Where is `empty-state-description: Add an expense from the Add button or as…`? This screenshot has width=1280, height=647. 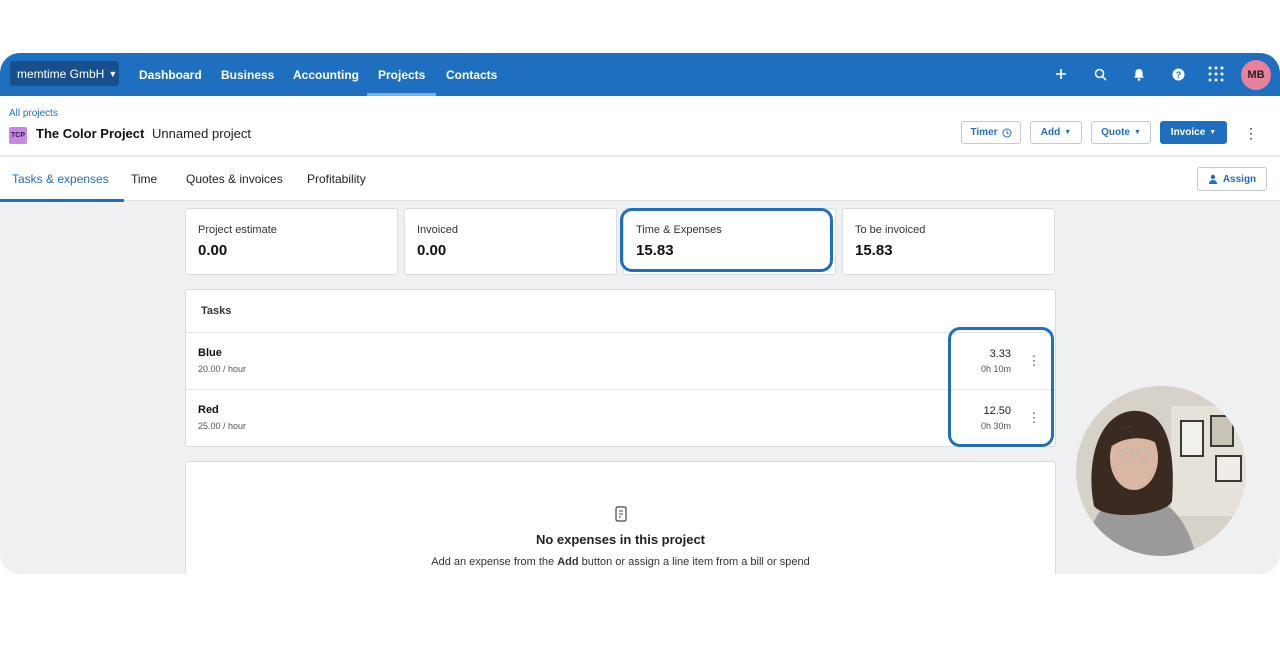 empty-state-description: Add an expense from the Add button or as… is located at coordinates (620, 562).